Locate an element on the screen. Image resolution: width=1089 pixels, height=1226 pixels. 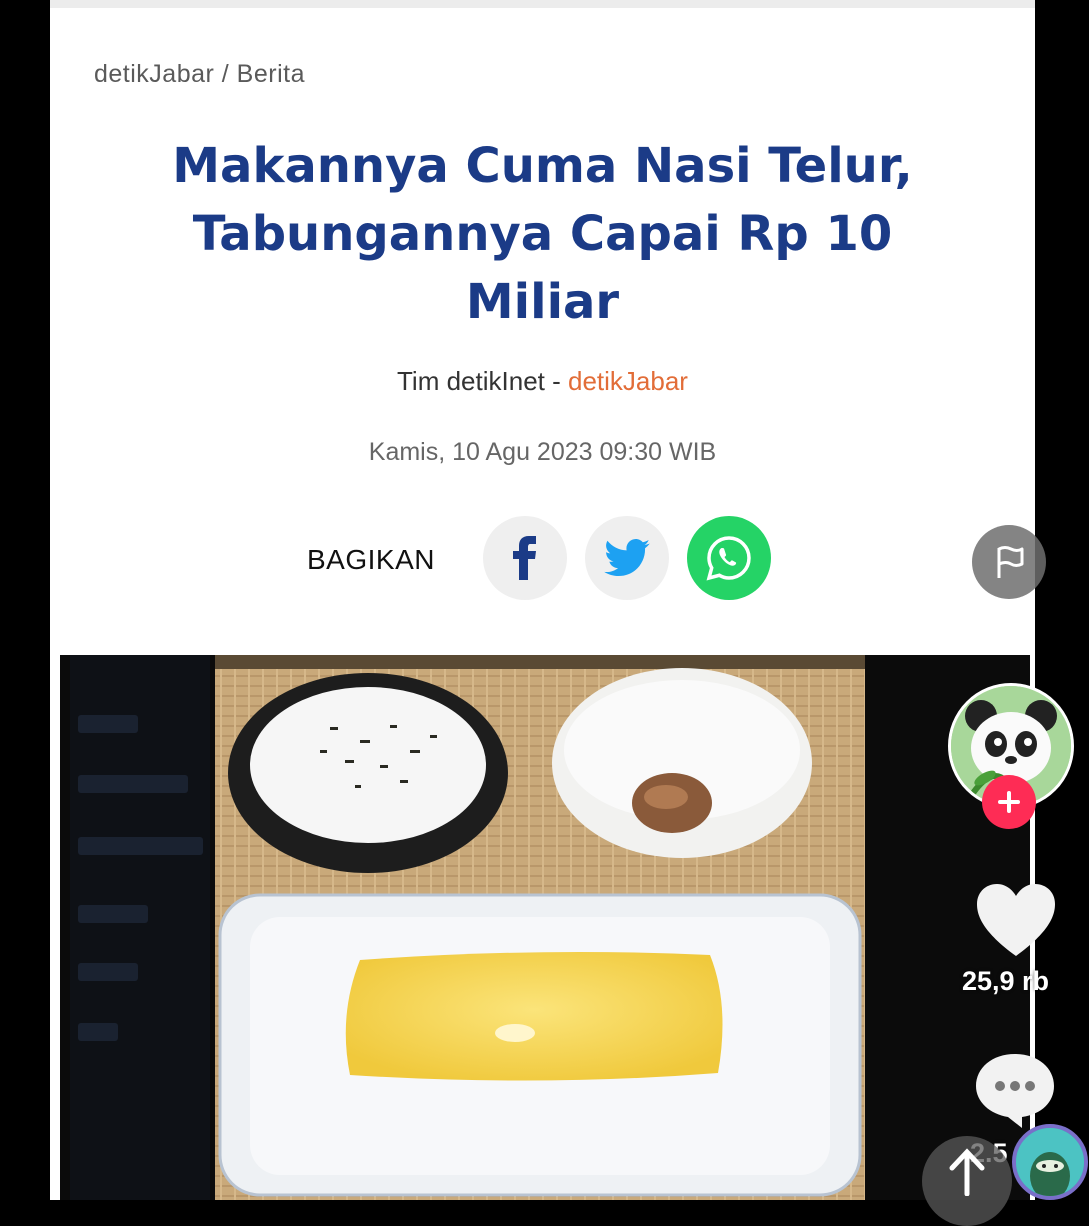
source-link: detikJabar is located at coordinates (628, 381).